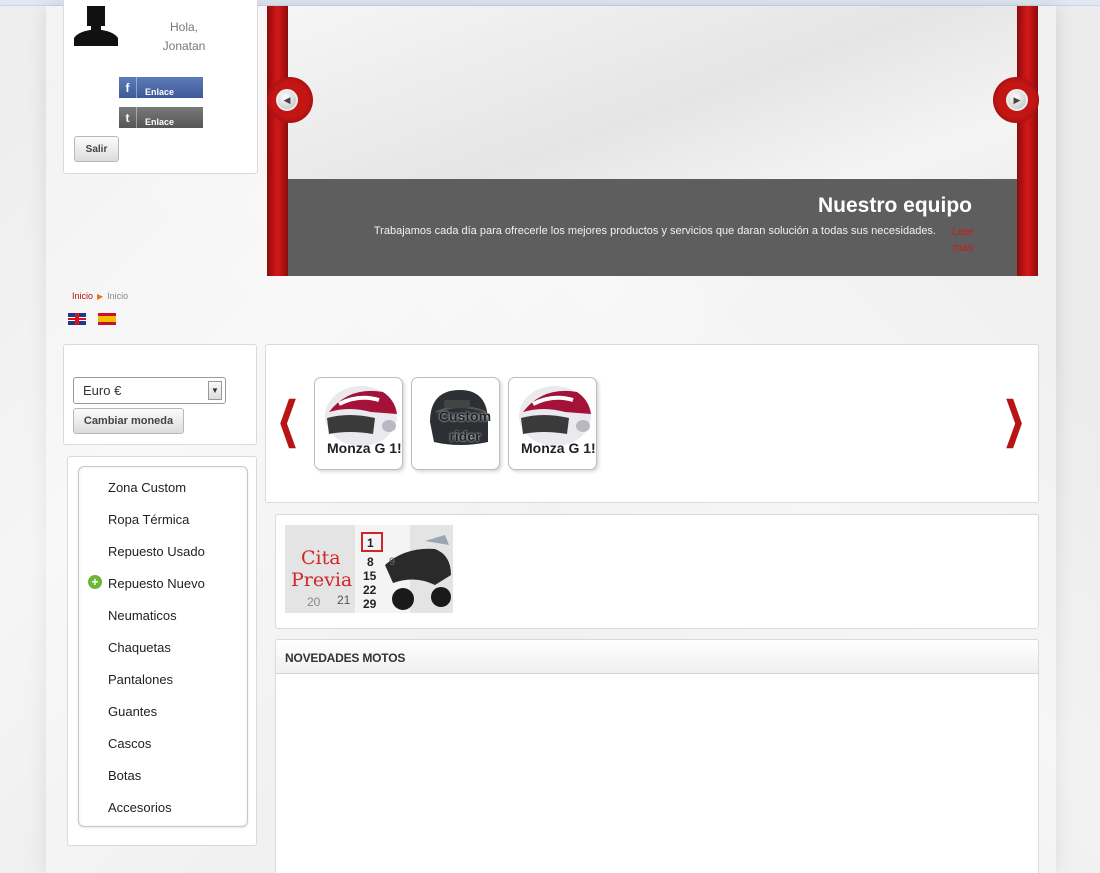 The width and height of the screenshot is (1100, 873). What do you see at coordinates (184, 37) in the screenshot?
I see `user-greeting: Hola, Jonatan` at bounding box center [184, 37].